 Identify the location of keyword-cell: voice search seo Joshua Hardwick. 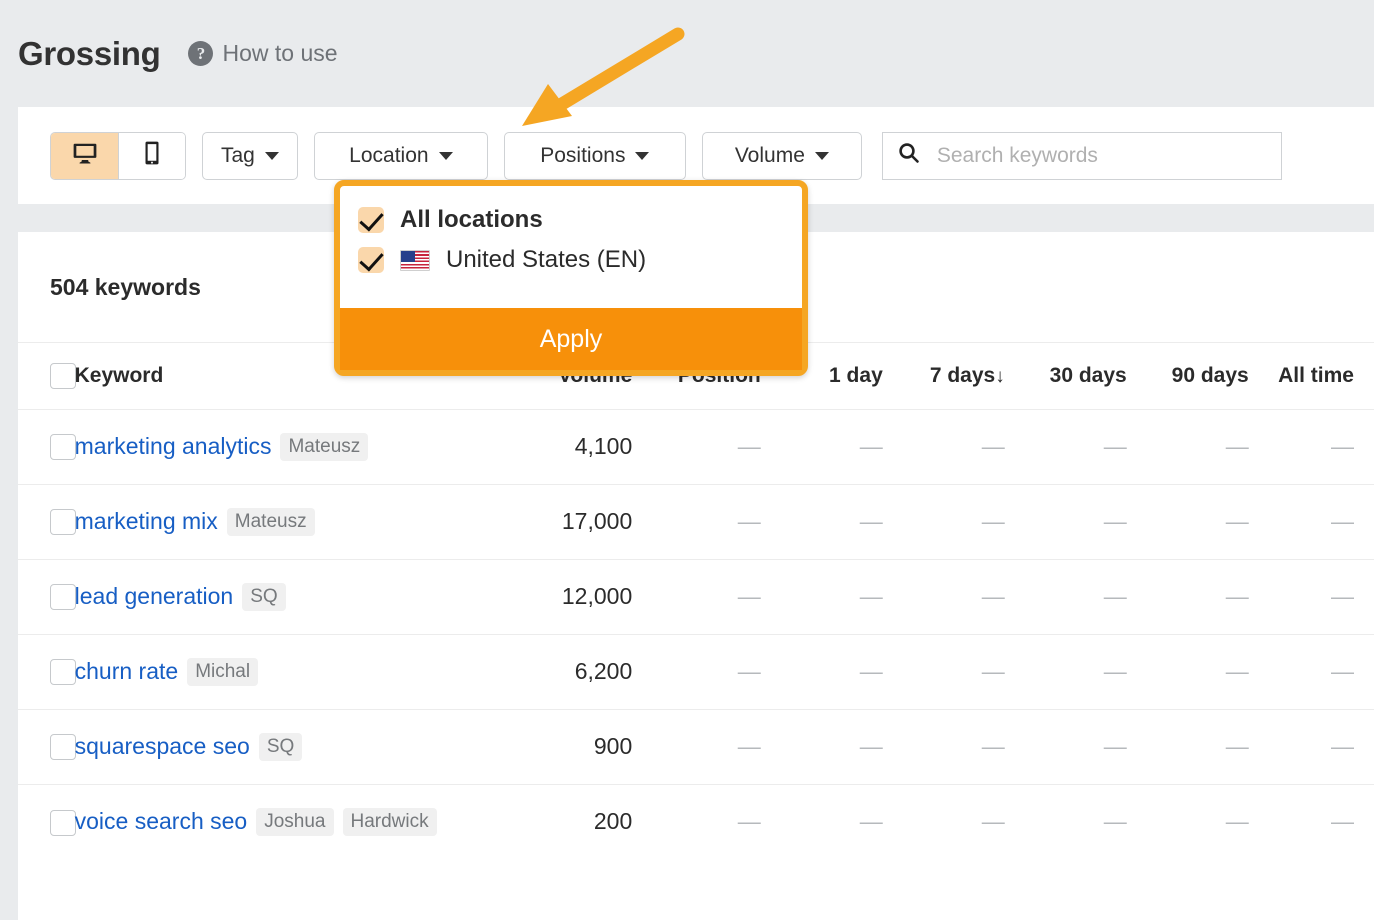
(288, 821).